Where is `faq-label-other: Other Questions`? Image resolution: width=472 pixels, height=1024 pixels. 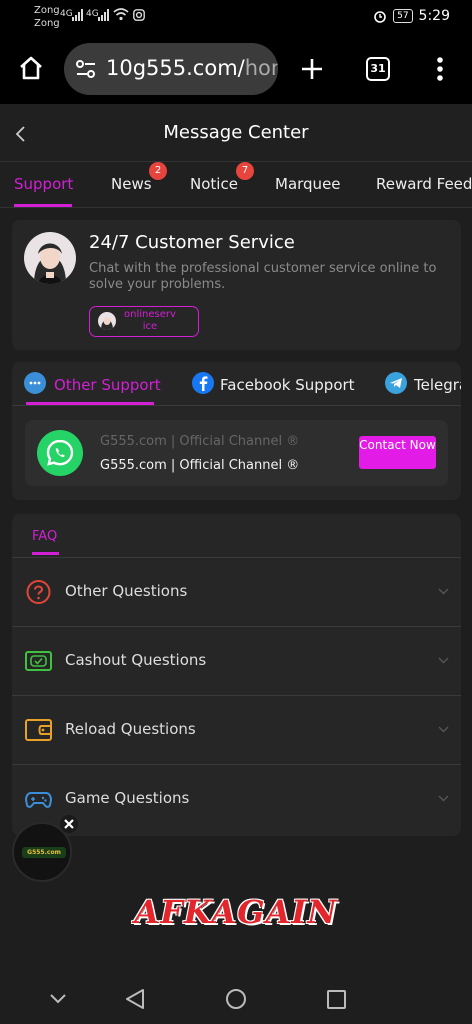 faq-label-other: Other Questions is located at coordinates (126, 591).